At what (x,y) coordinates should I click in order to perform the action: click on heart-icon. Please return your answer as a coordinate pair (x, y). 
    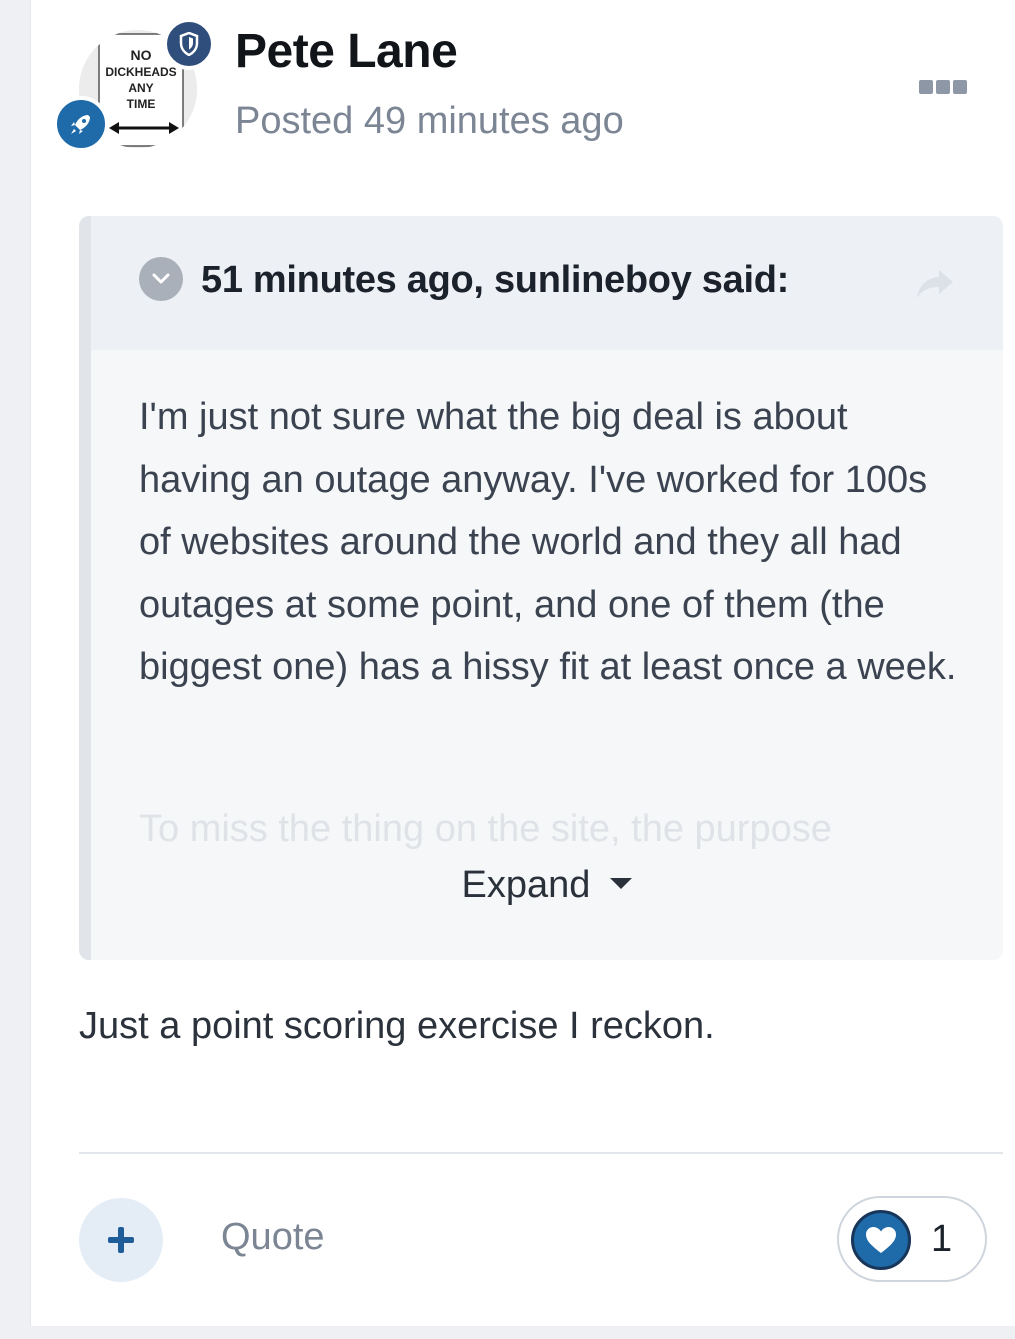
    Looking at the image, I should click on (881, 1240).